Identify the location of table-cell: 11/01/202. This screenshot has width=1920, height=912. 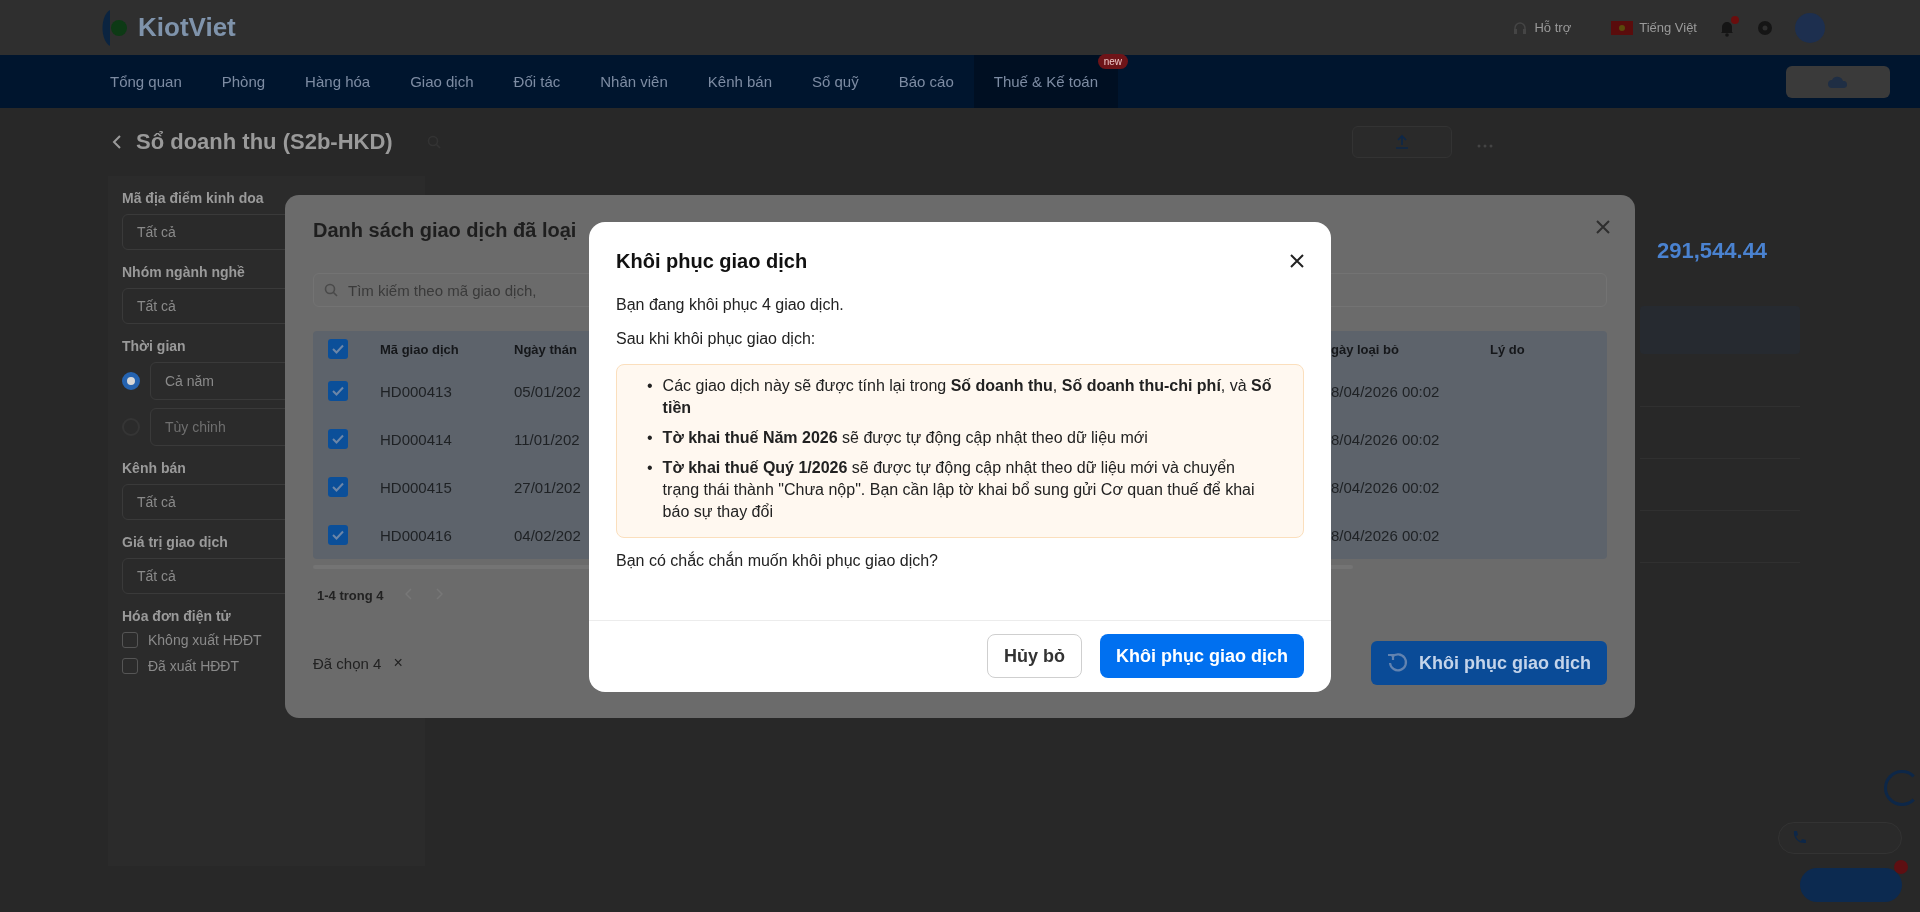
(547, 439).